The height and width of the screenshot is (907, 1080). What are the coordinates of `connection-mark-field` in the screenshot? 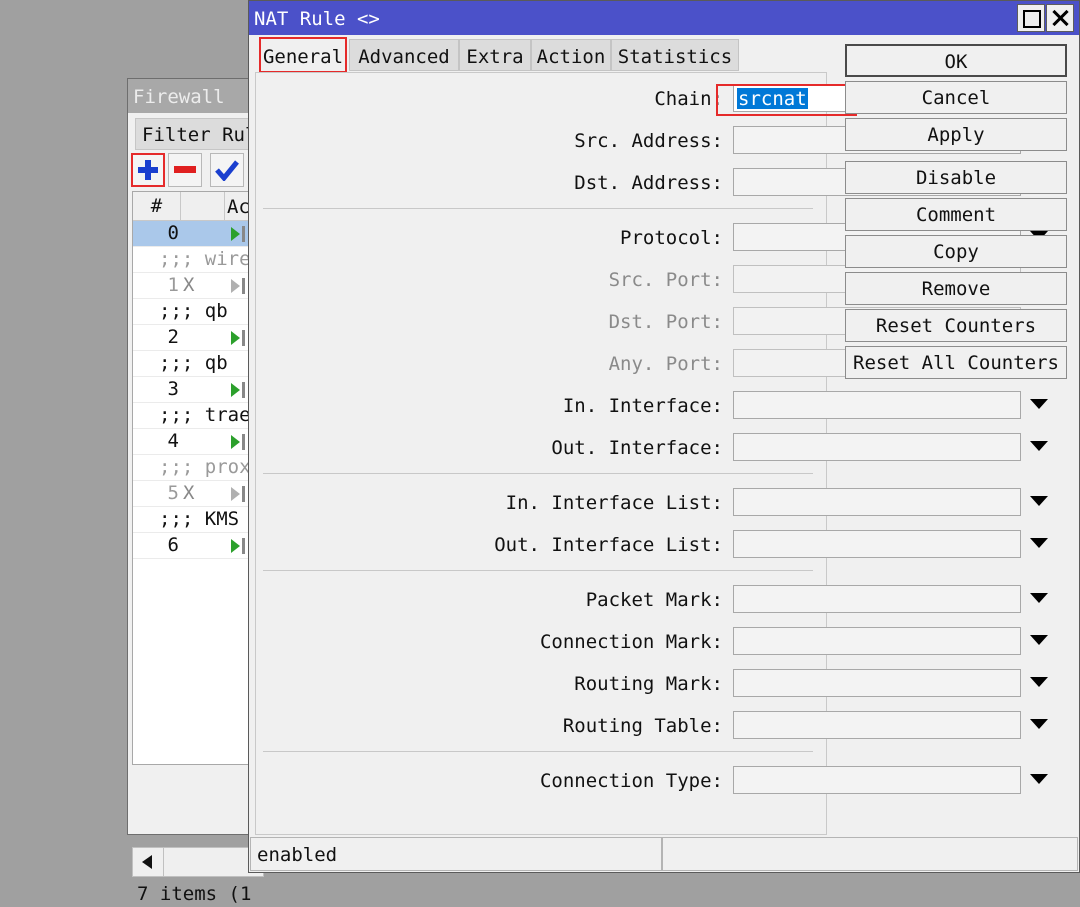 It's located at (877, 641).